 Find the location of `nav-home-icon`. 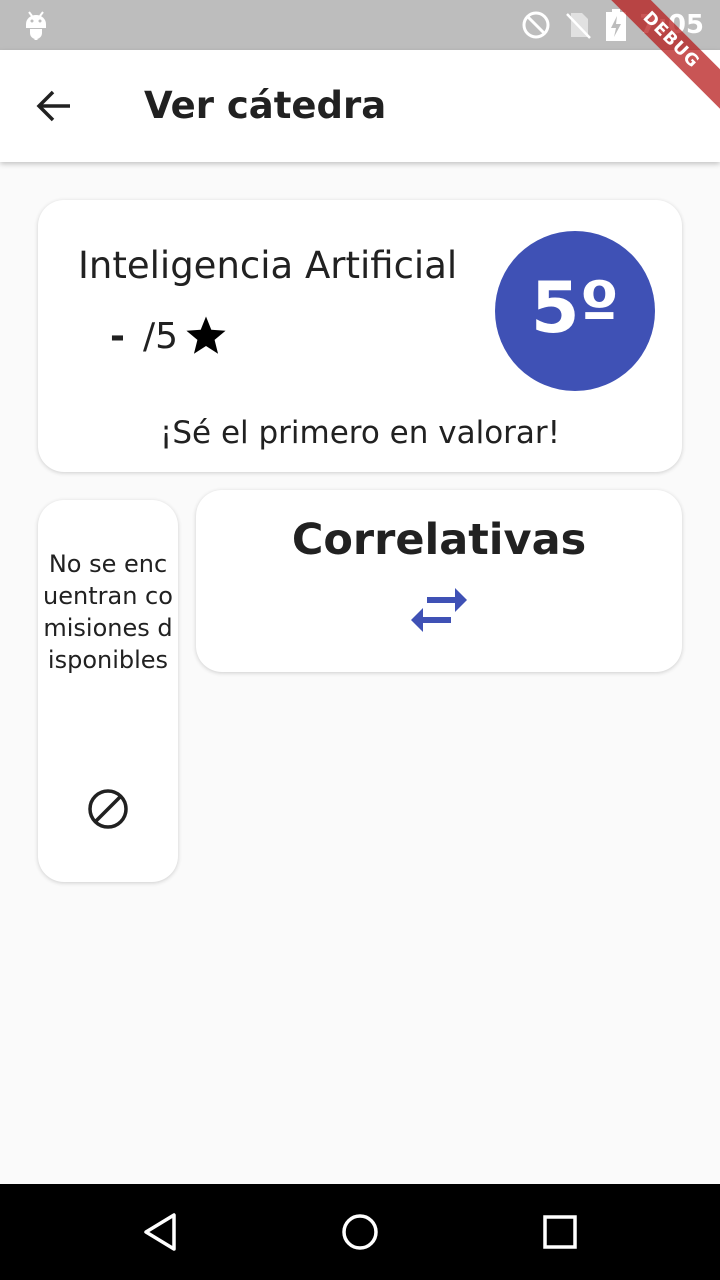

nav-home-icon is located at coordinates (360, 1232).